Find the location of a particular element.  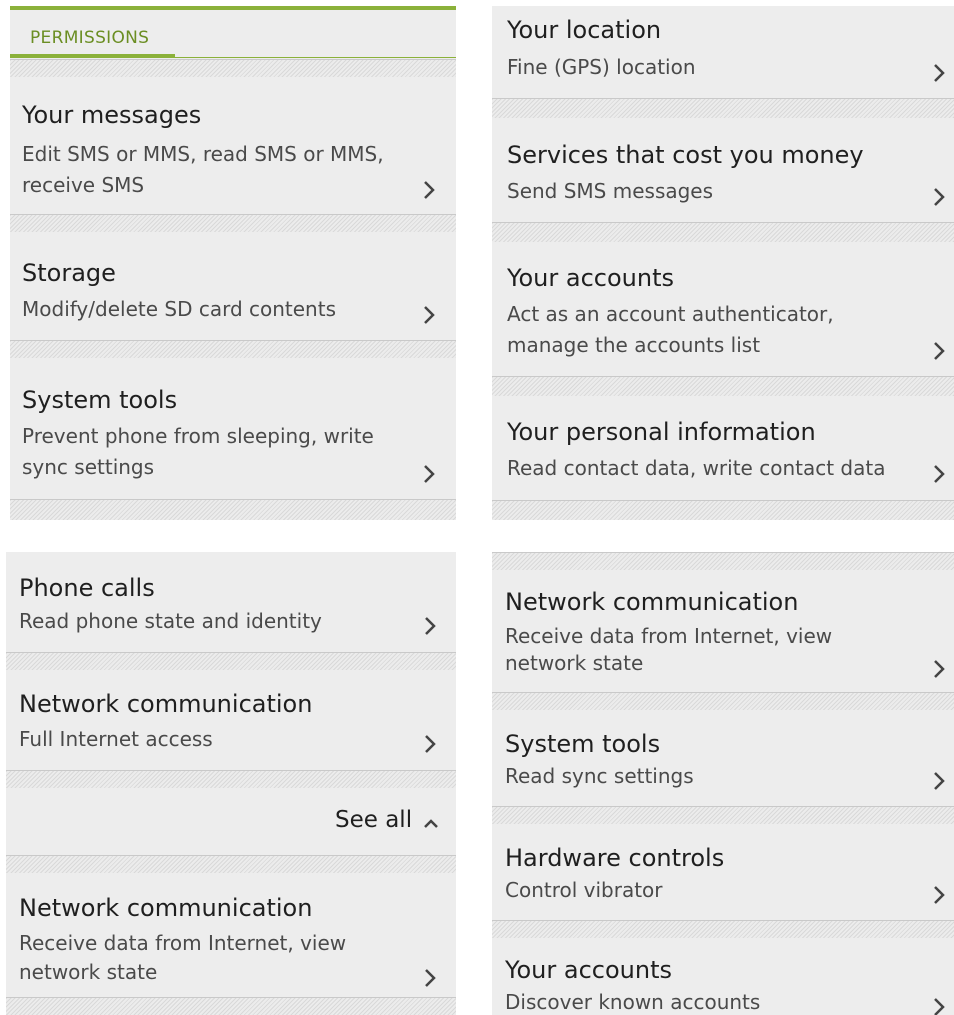

permission-item: System tools Read sync settings is located at coordinates (723, 758).